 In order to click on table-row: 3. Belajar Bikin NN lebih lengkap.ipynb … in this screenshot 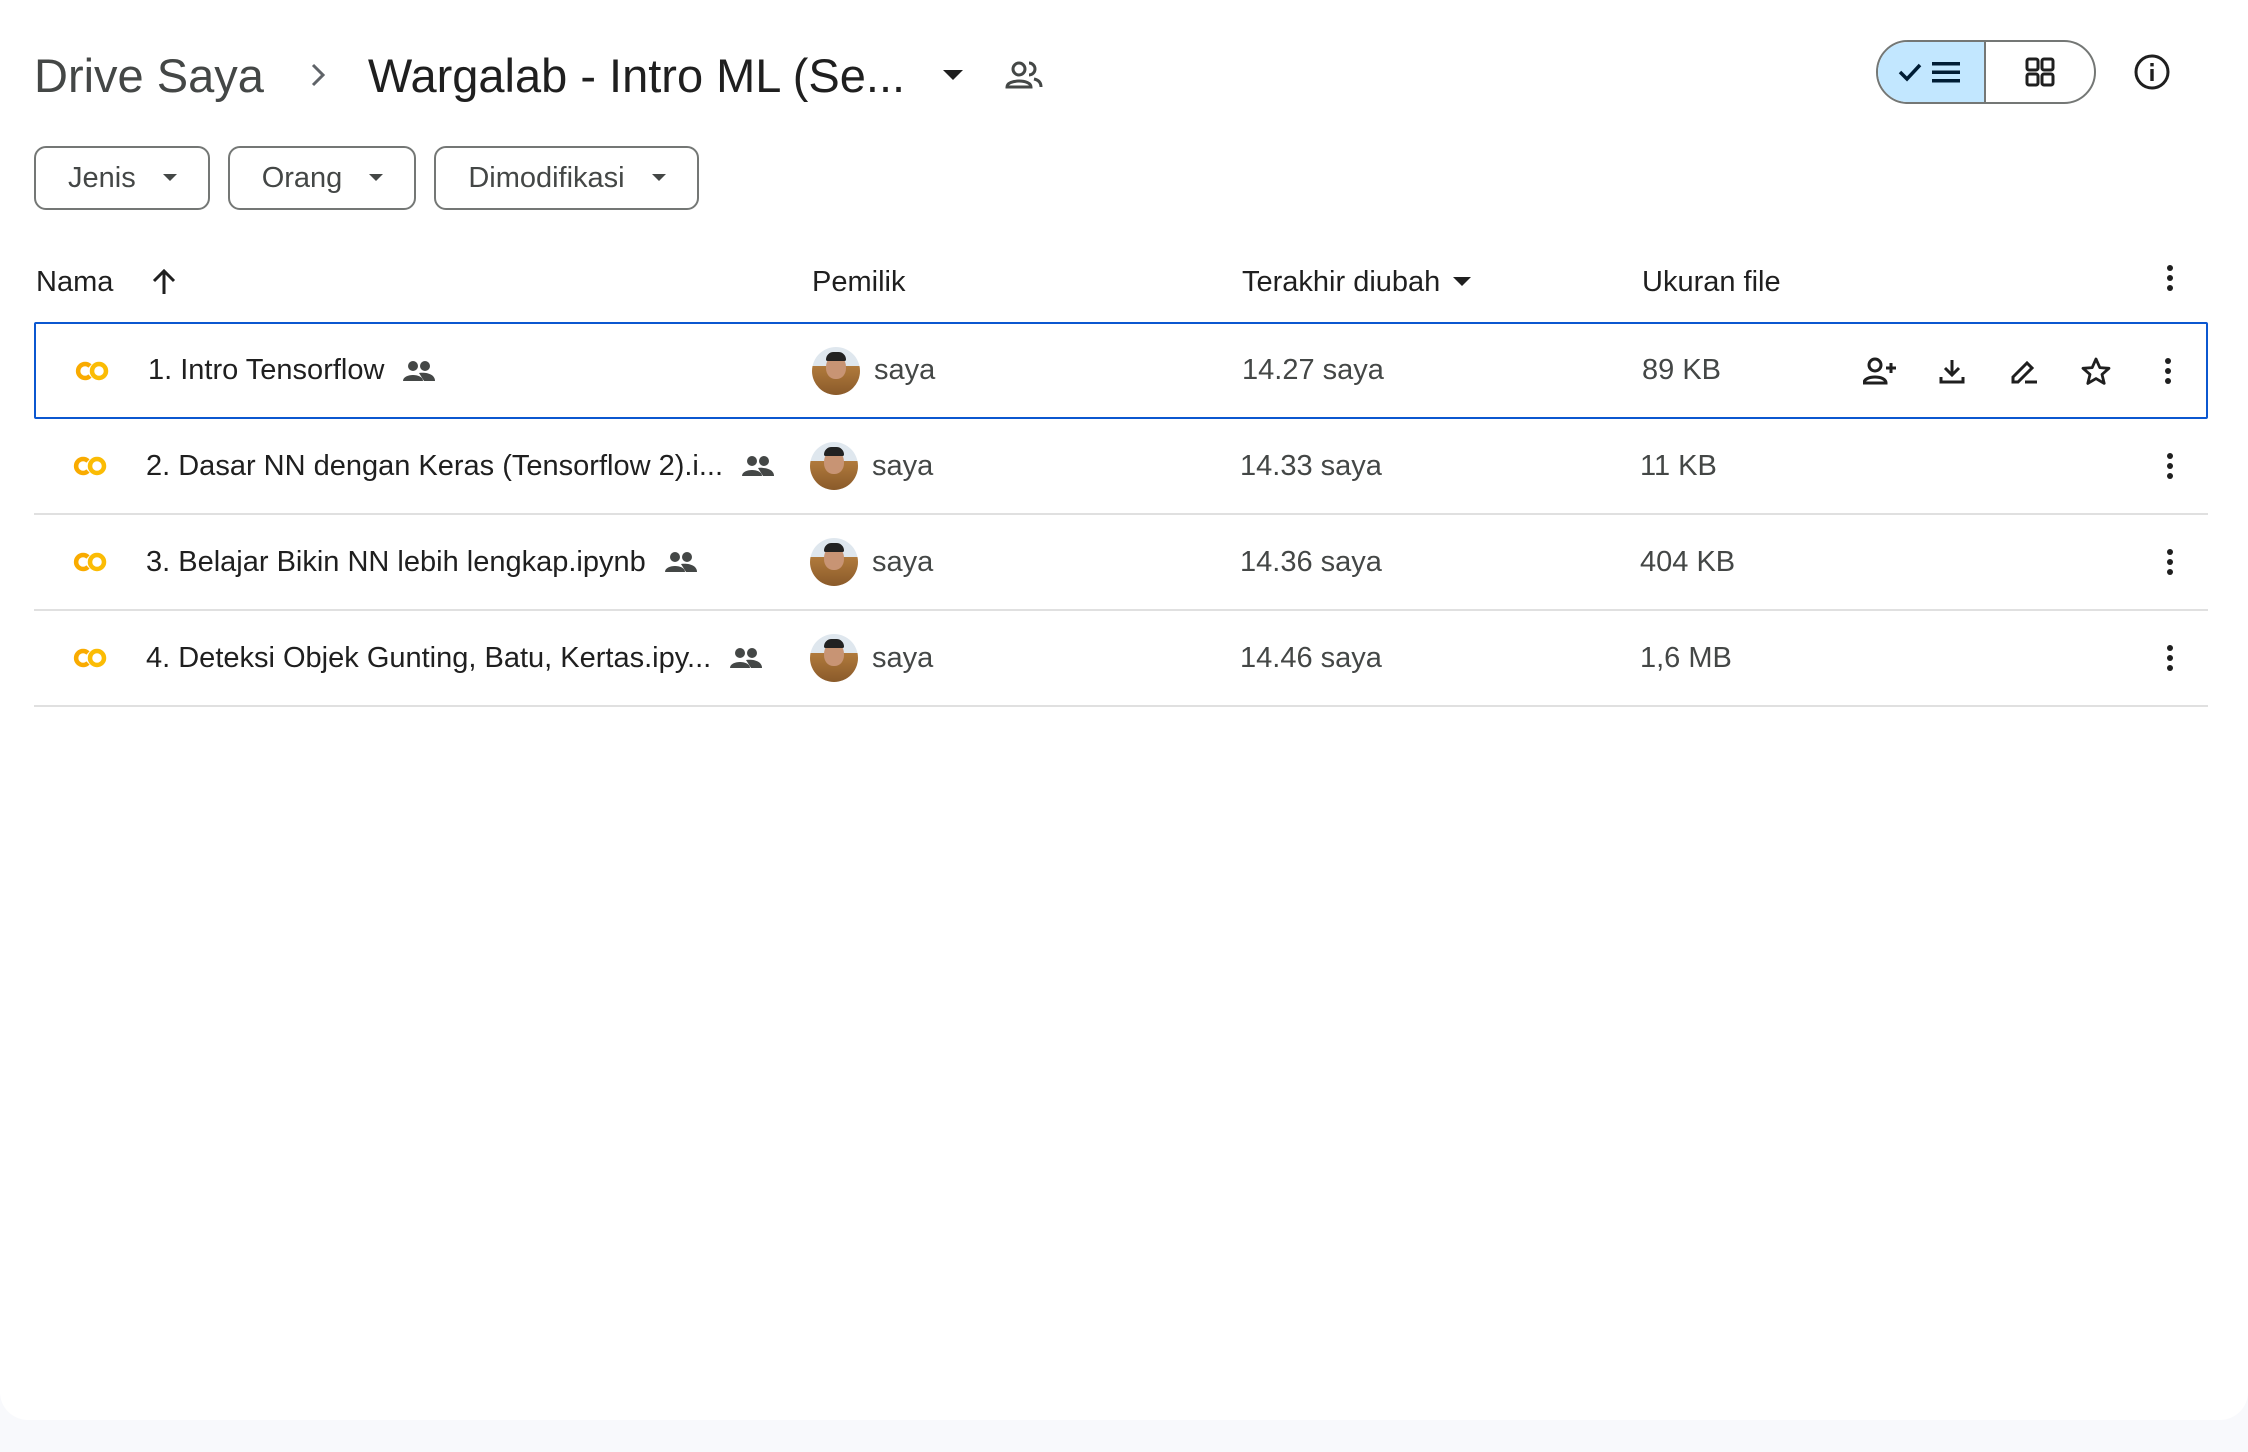, I will do `click(1121, 563)`.